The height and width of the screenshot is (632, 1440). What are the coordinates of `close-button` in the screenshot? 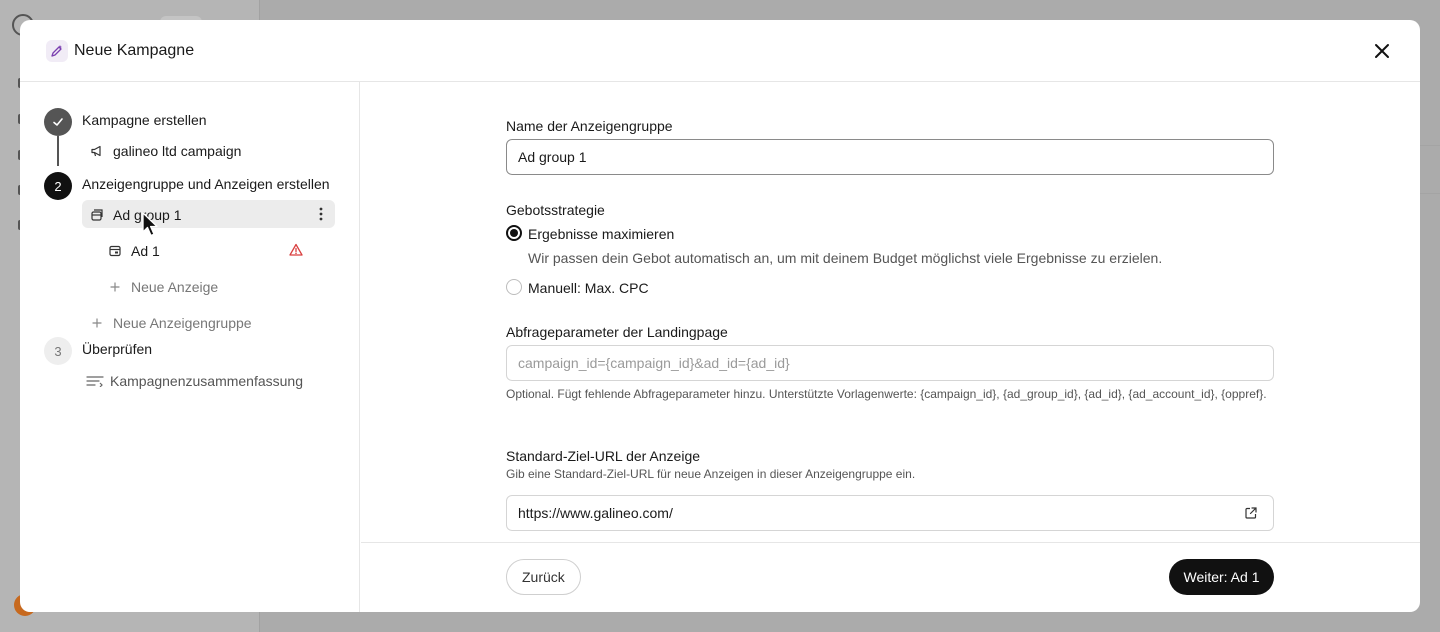 It's located at (1382, 51).